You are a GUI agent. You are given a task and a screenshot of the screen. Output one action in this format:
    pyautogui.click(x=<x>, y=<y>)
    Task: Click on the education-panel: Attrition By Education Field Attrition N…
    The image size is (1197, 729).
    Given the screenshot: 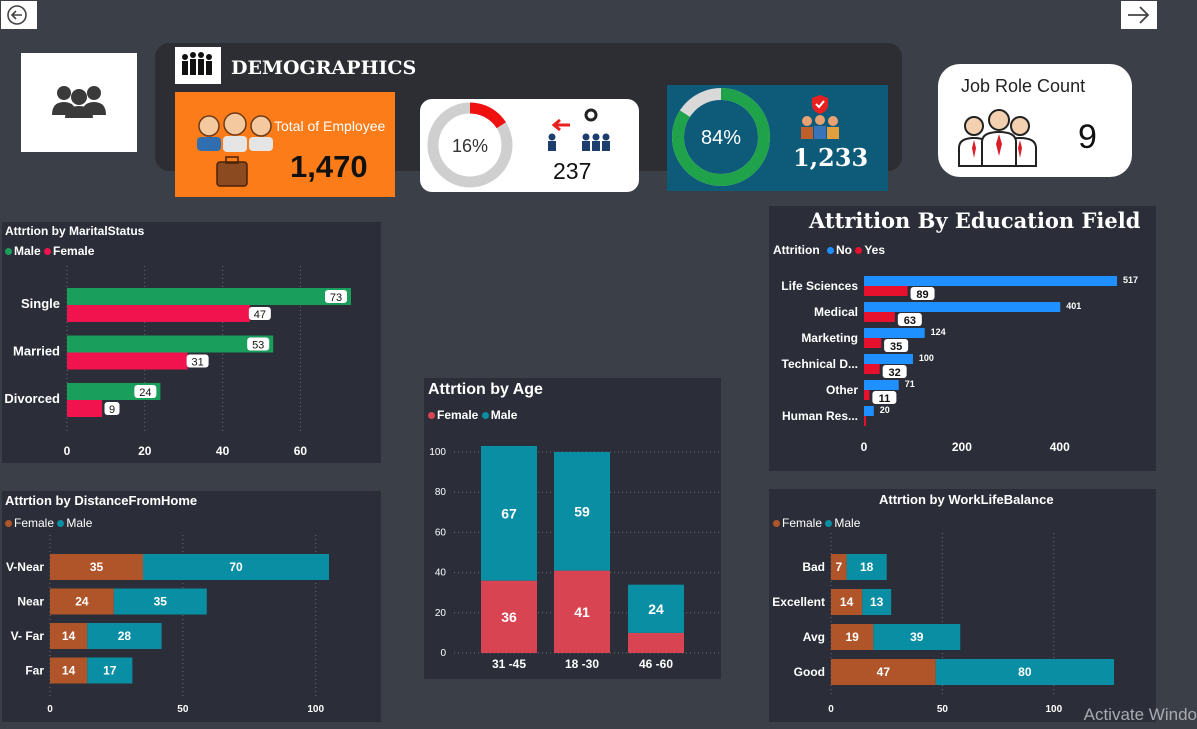 What is the action you would take?
    pyautogui.click(x=962, y=338)
    